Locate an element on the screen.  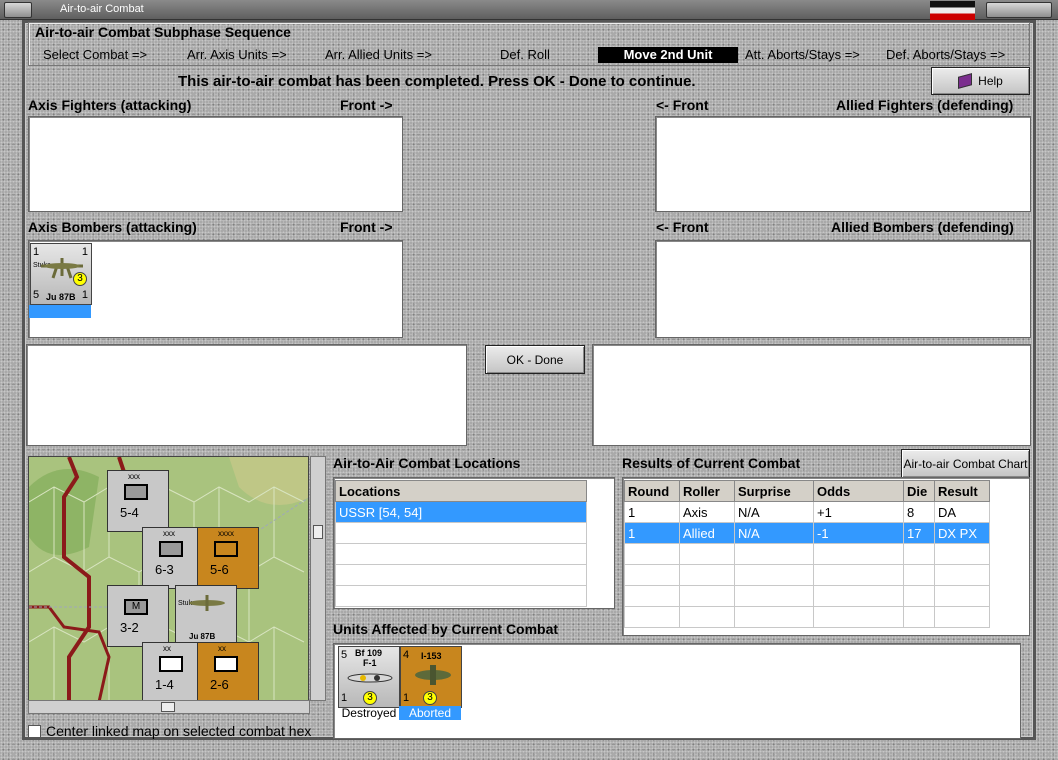
allied-fighters-label: Allied Fighters (defending) is located at coordinates (925, 105).